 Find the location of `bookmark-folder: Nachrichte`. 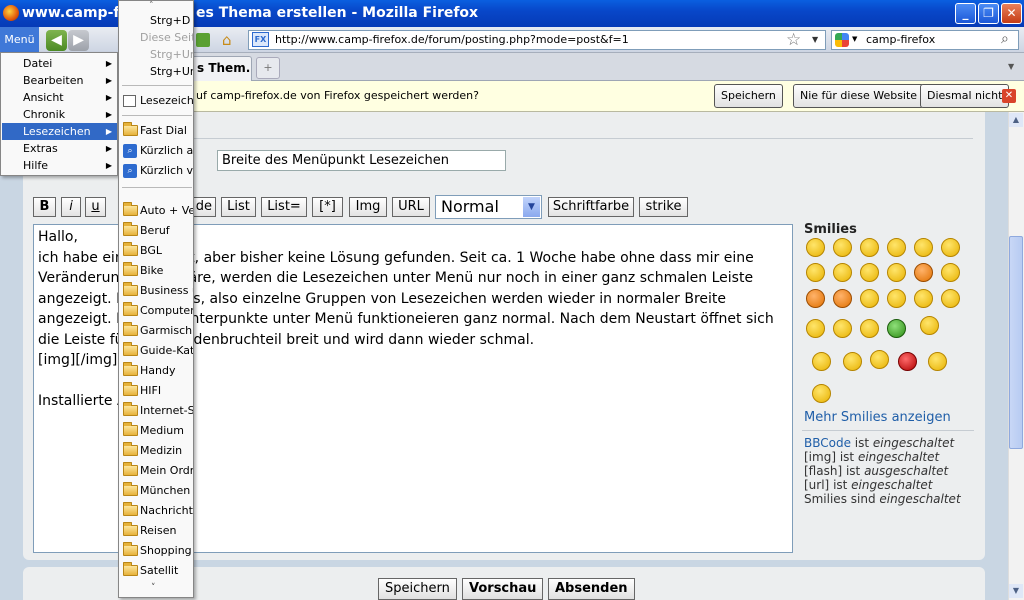

bookmark-folder: Nachrichte is located at coordinates (156, 511).